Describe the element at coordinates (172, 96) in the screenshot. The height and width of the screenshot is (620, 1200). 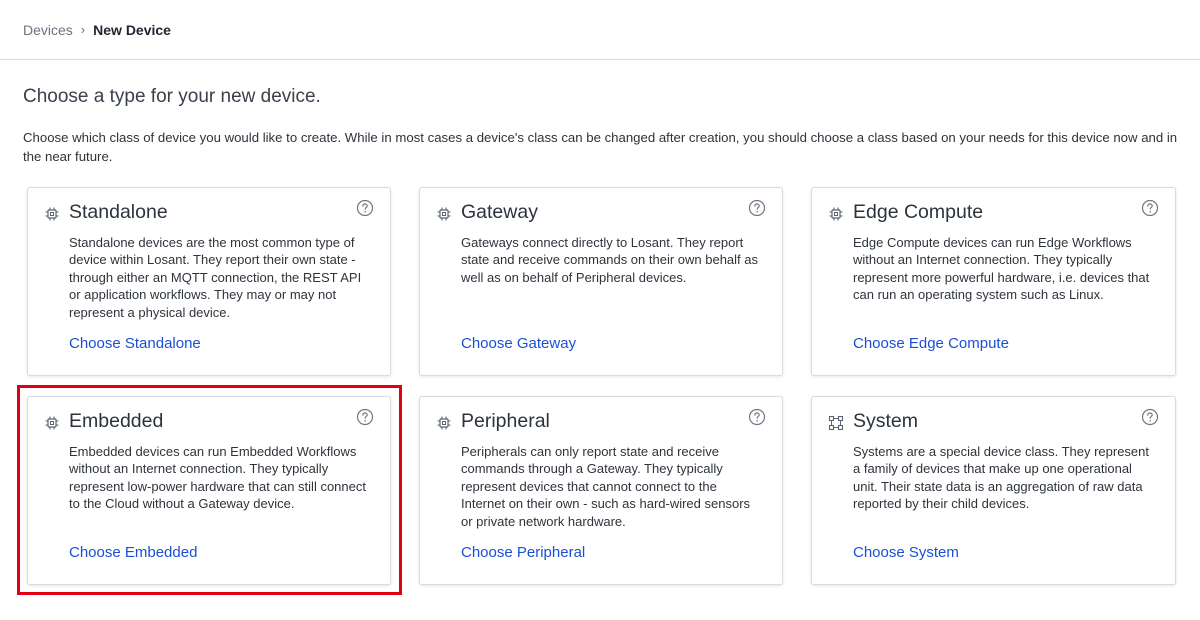
I see `page-heading: Choose a type for your new device.` at that location.